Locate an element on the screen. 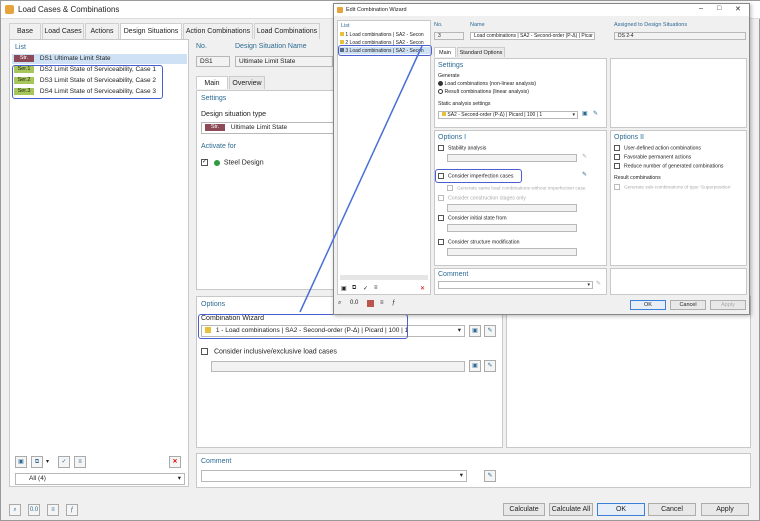 The image size is (760, 521). annotation-connector is located at coordinates (361, 179).